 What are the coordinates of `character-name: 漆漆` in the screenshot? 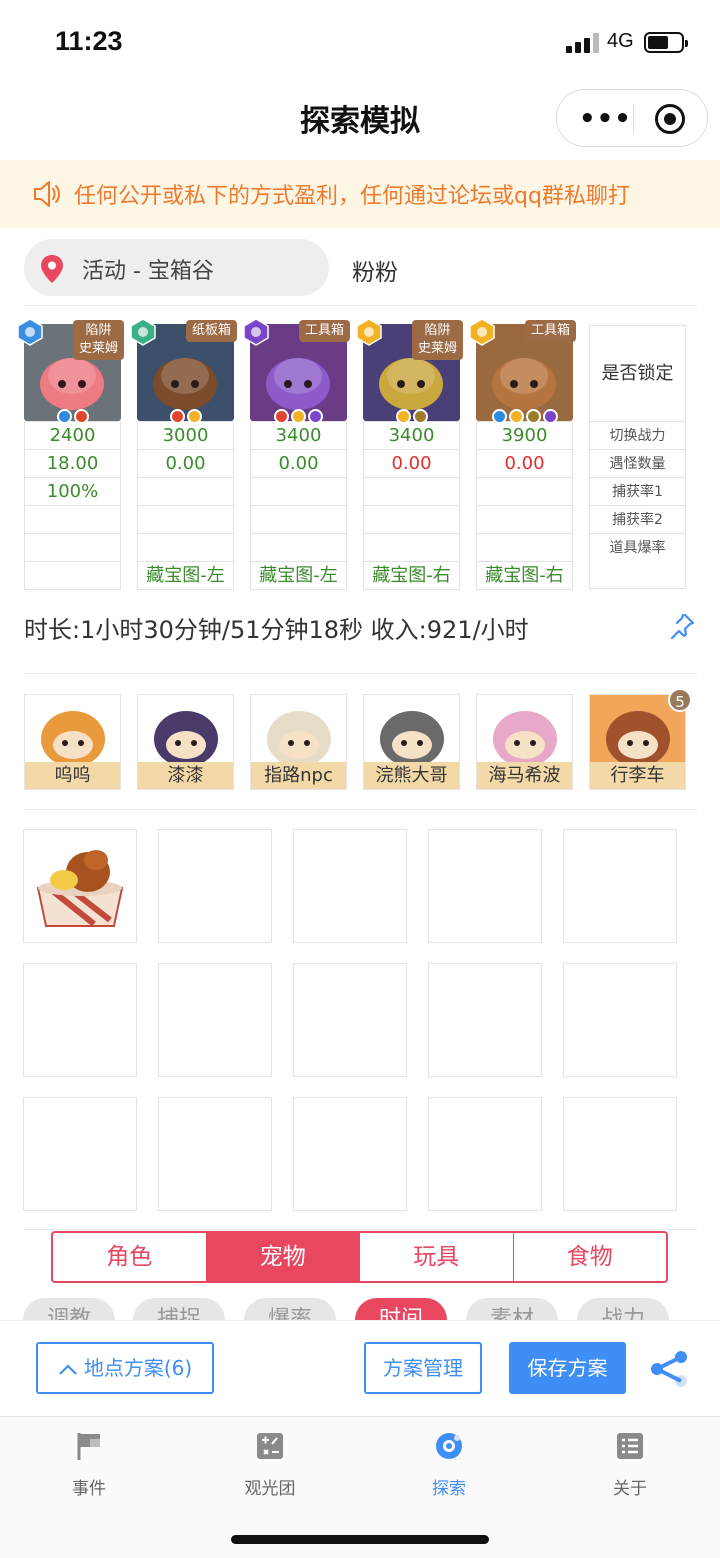 It's located at (185, 775).